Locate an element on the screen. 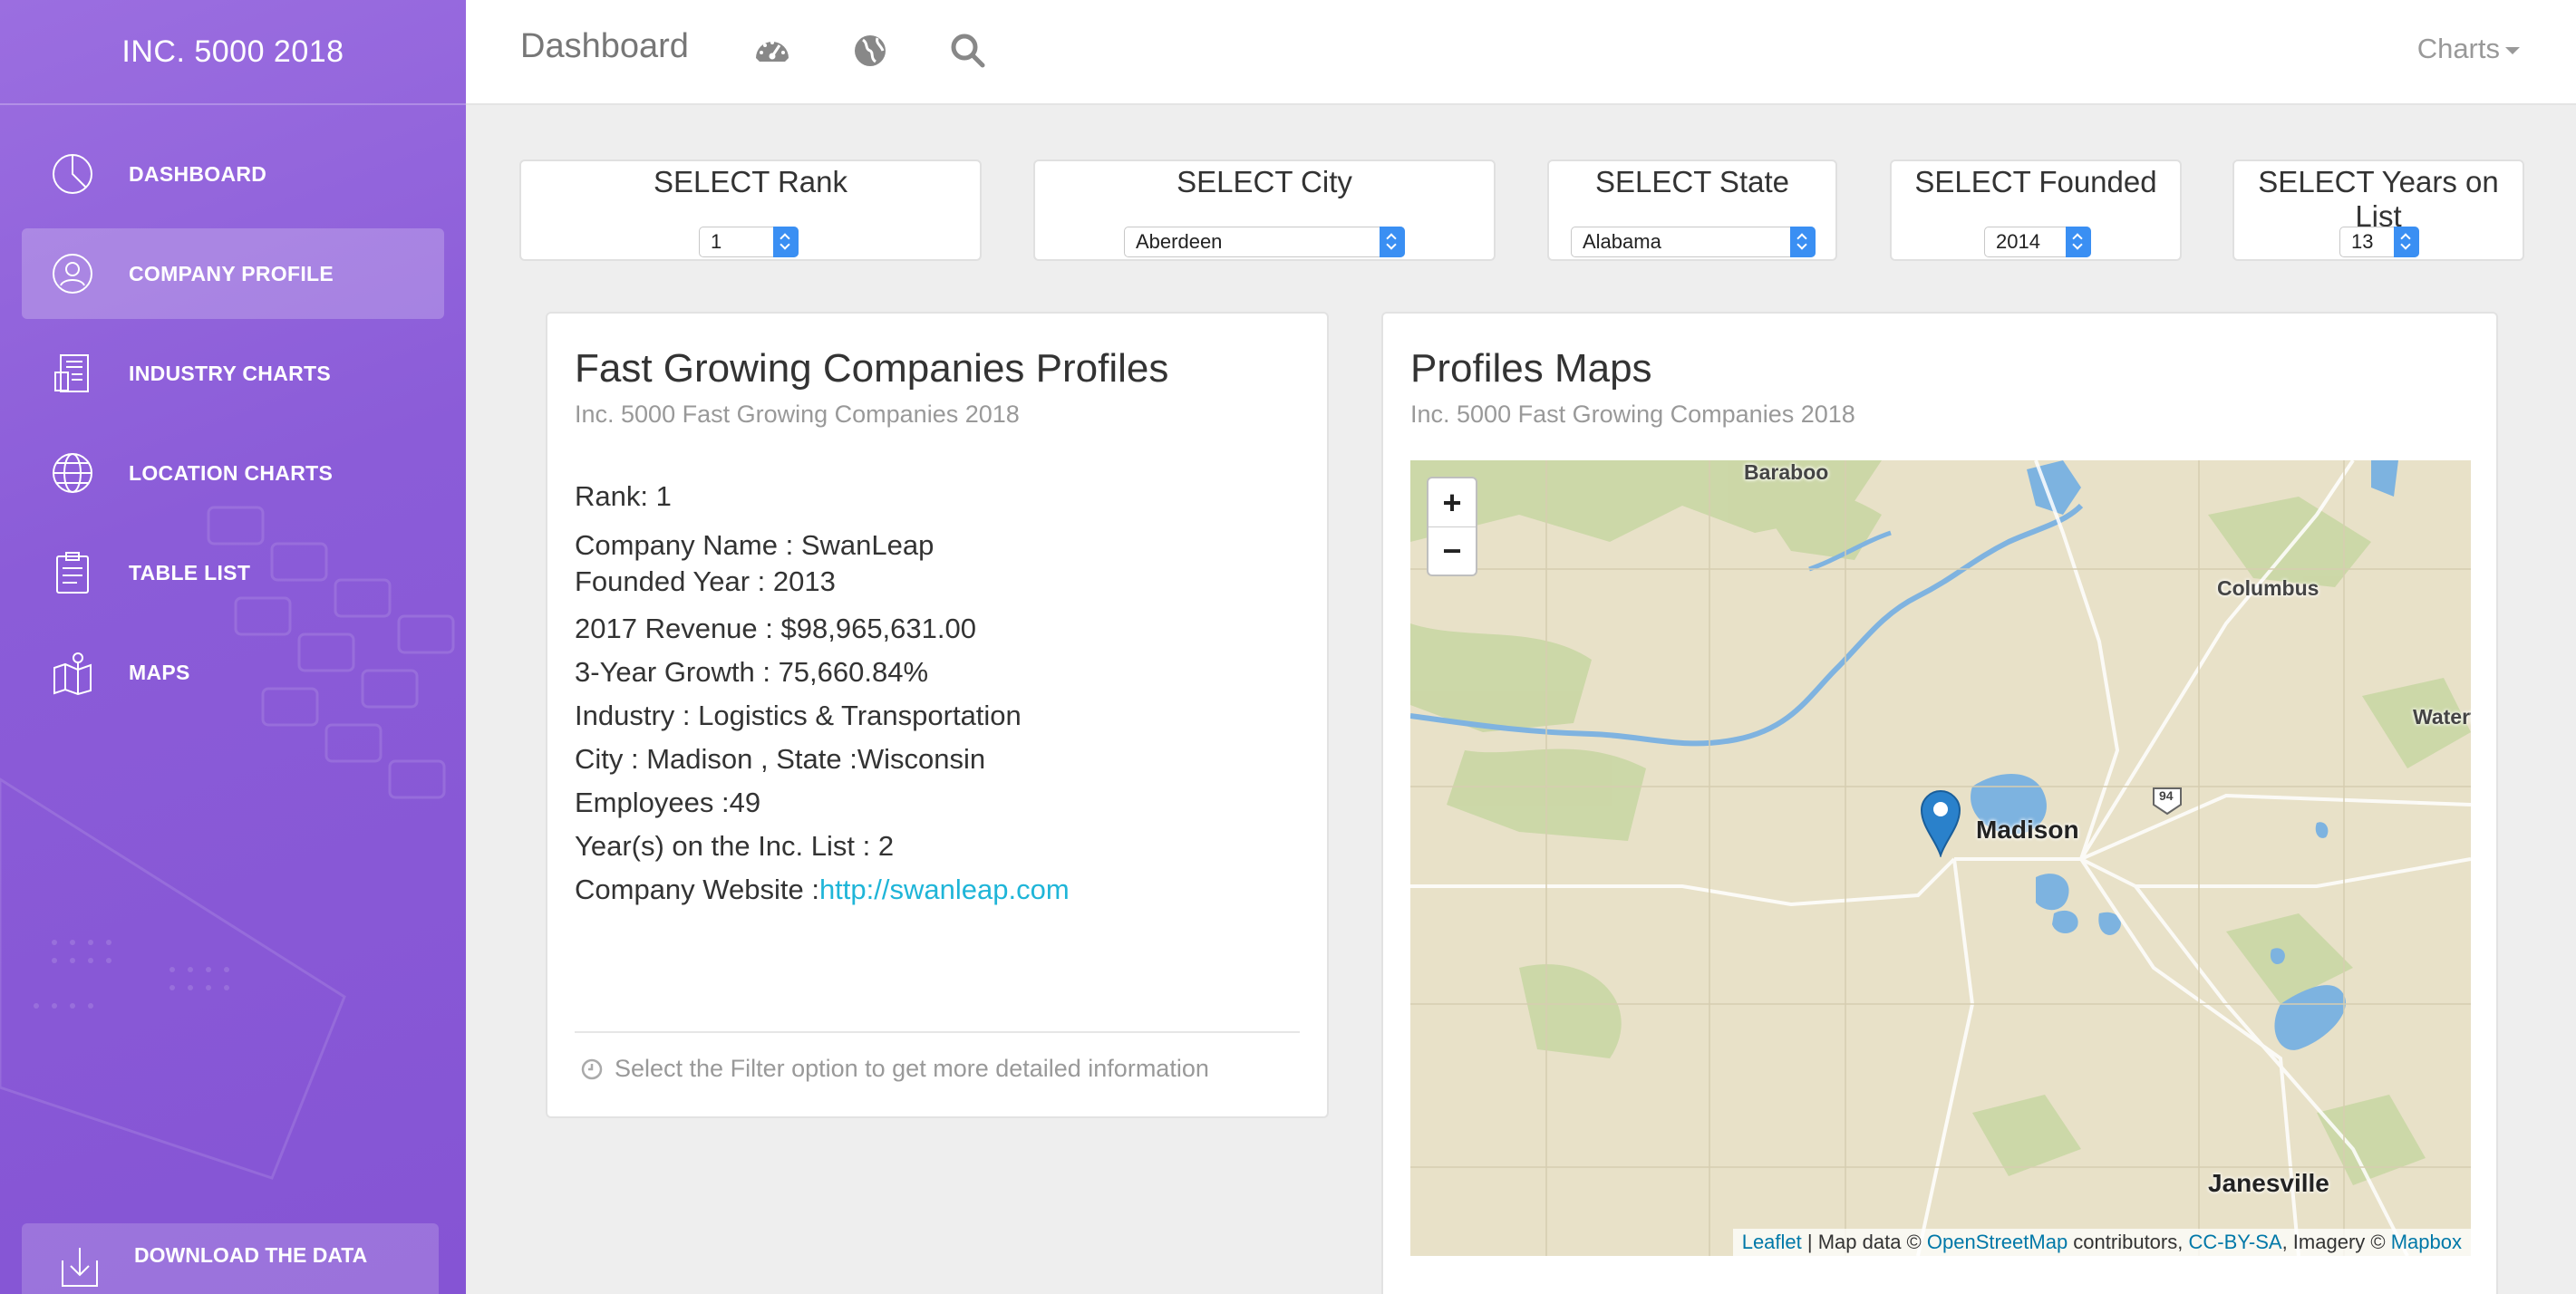  attribution-text-1: | Map data © is located at coordinates (1864, 1242).